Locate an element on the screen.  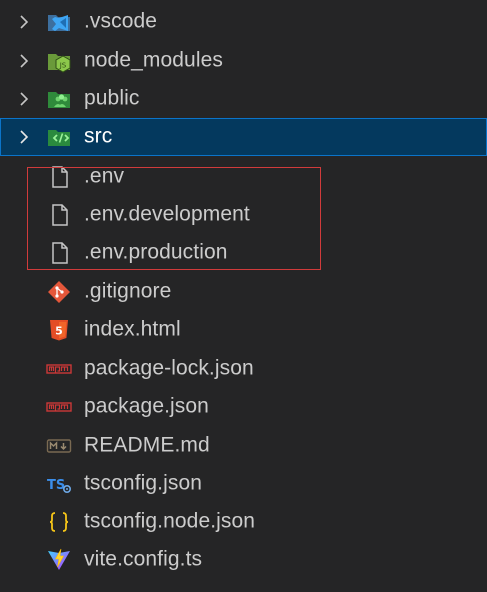
tree-item-tsconfig-node-json: tsconfig.node.json is located at coordinates (243, 522).